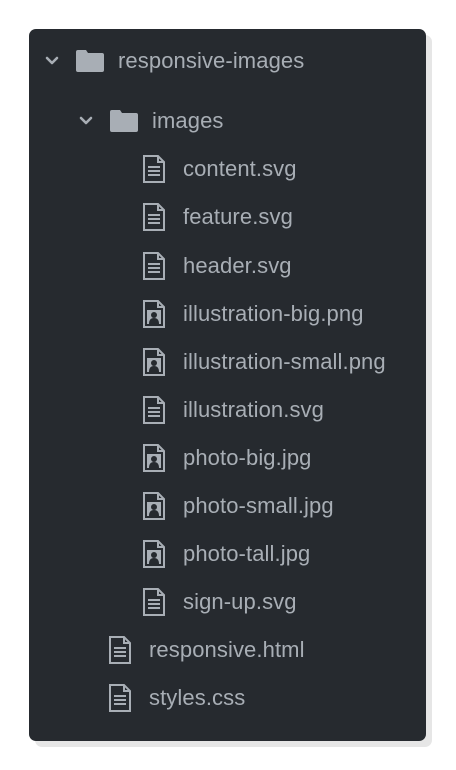 The image size is (456, 770). I want to click on tree-file-label: illustration-small.png, so click(284, 361).